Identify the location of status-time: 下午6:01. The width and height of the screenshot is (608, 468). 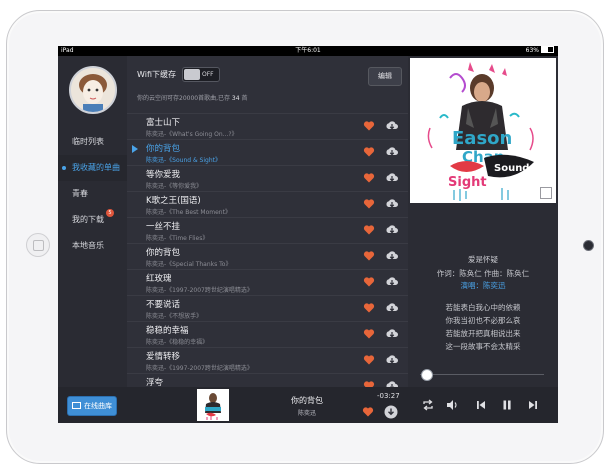
(308, 50).